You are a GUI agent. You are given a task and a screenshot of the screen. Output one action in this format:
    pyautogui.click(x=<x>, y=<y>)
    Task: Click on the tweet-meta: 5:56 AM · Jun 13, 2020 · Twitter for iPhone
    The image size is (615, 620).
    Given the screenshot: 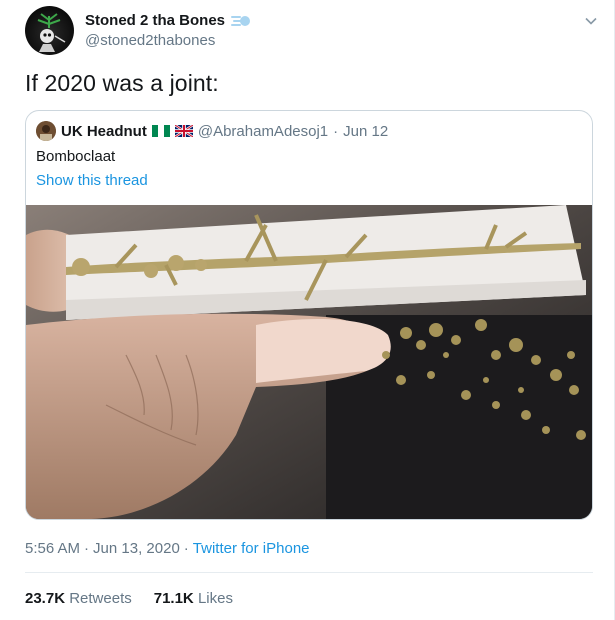 What is the action you would take?
    pyautogui.click(x=167, y=548)
    